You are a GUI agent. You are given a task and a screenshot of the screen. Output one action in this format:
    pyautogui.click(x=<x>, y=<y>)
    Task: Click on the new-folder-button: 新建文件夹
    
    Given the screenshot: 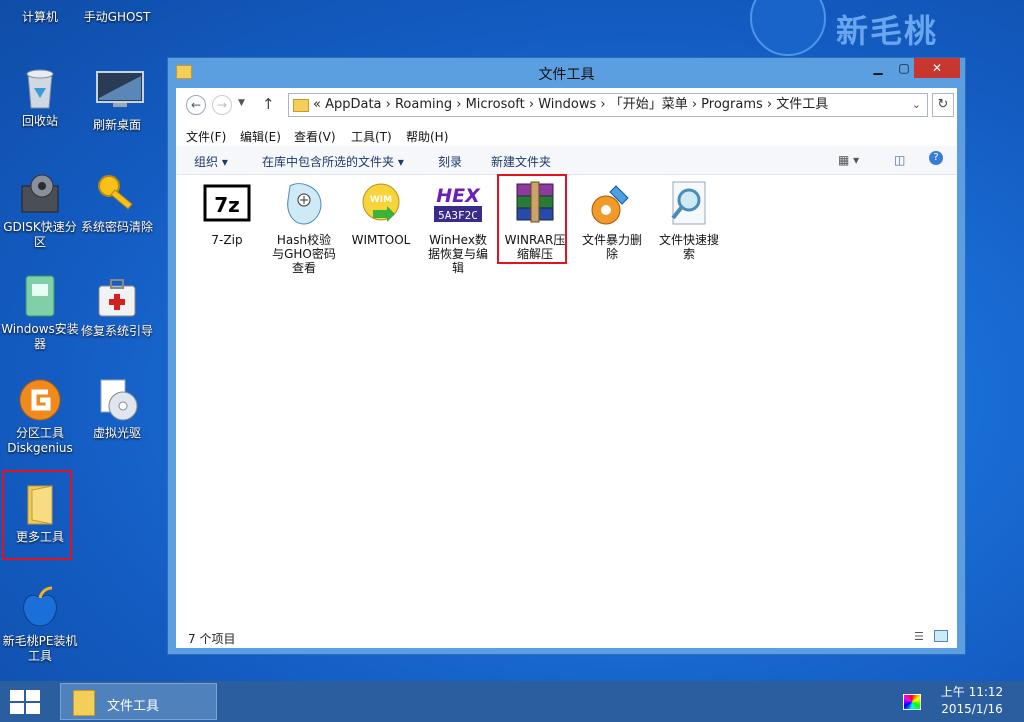 What is the action you would take?
    pyautogui.click(x=521, y=161)
    